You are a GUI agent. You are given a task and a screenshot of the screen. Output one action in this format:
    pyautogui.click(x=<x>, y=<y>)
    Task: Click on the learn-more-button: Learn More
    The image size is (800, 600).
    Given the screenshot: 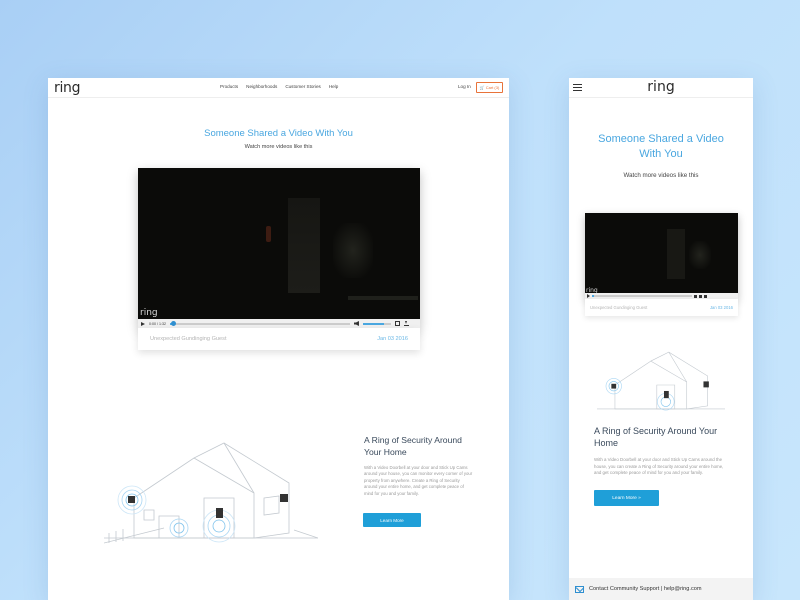 What is the action you would take?
    pyautogui.click(x=392, y=520)
    